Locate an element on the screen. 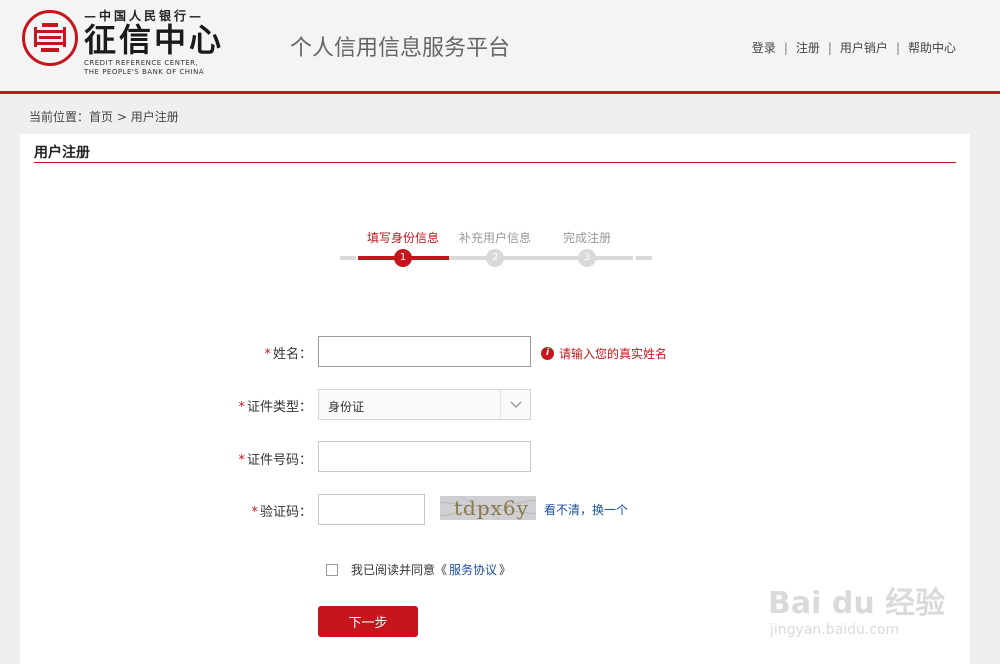 The height and width of the screenshot is (664, 1000). watermark-url: jingyan.baidu.com is located at coordinates (835, 630).